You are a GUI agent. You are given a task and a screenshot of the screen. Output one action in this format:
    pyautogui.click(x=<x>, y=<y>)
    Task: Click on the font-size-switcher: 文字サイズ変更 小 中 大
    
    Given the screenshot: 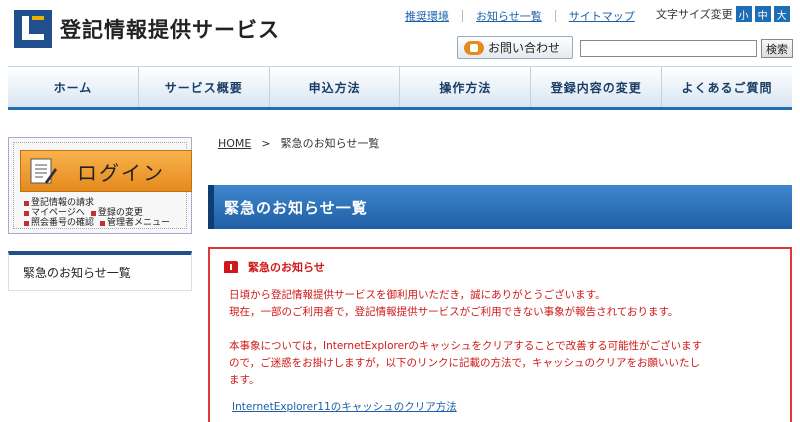 What is the action you would take?
    pyautogui.click(x=723, y=14)
    